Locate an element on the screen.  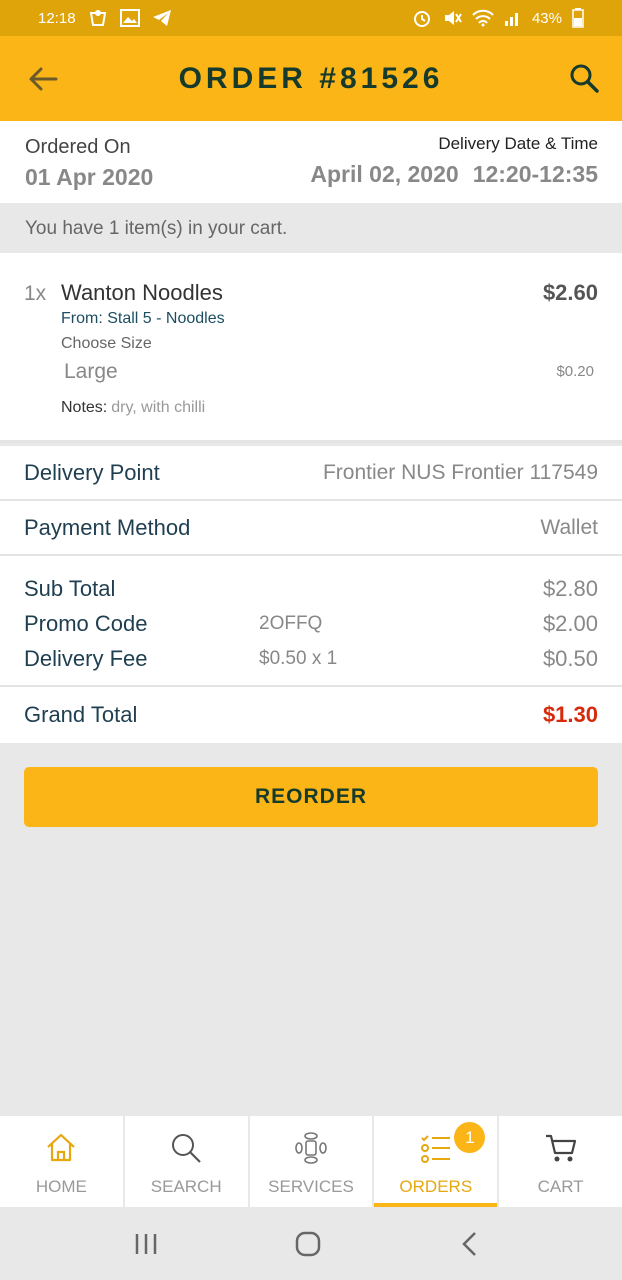
delivery-fee-label: Delivery Fee is located at coordinates (86, 658).